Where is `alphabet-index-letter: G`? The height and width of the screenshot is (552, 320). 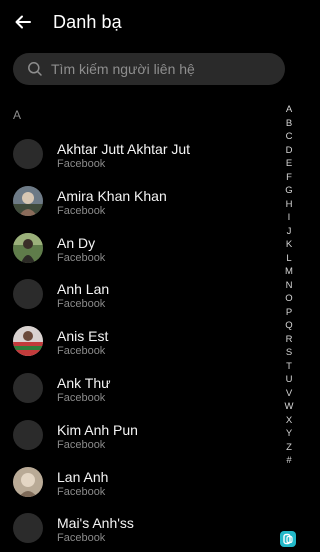 alphabet-index-letter: G is located at coordinates (288, 191).